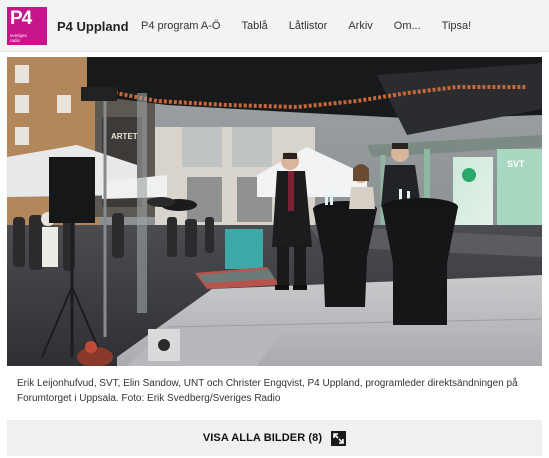 The image size is (549, 458). Describe the element at coordinates (254, 26) in the screenshot. I see `nav-item-tabla: Tablå` at that location.